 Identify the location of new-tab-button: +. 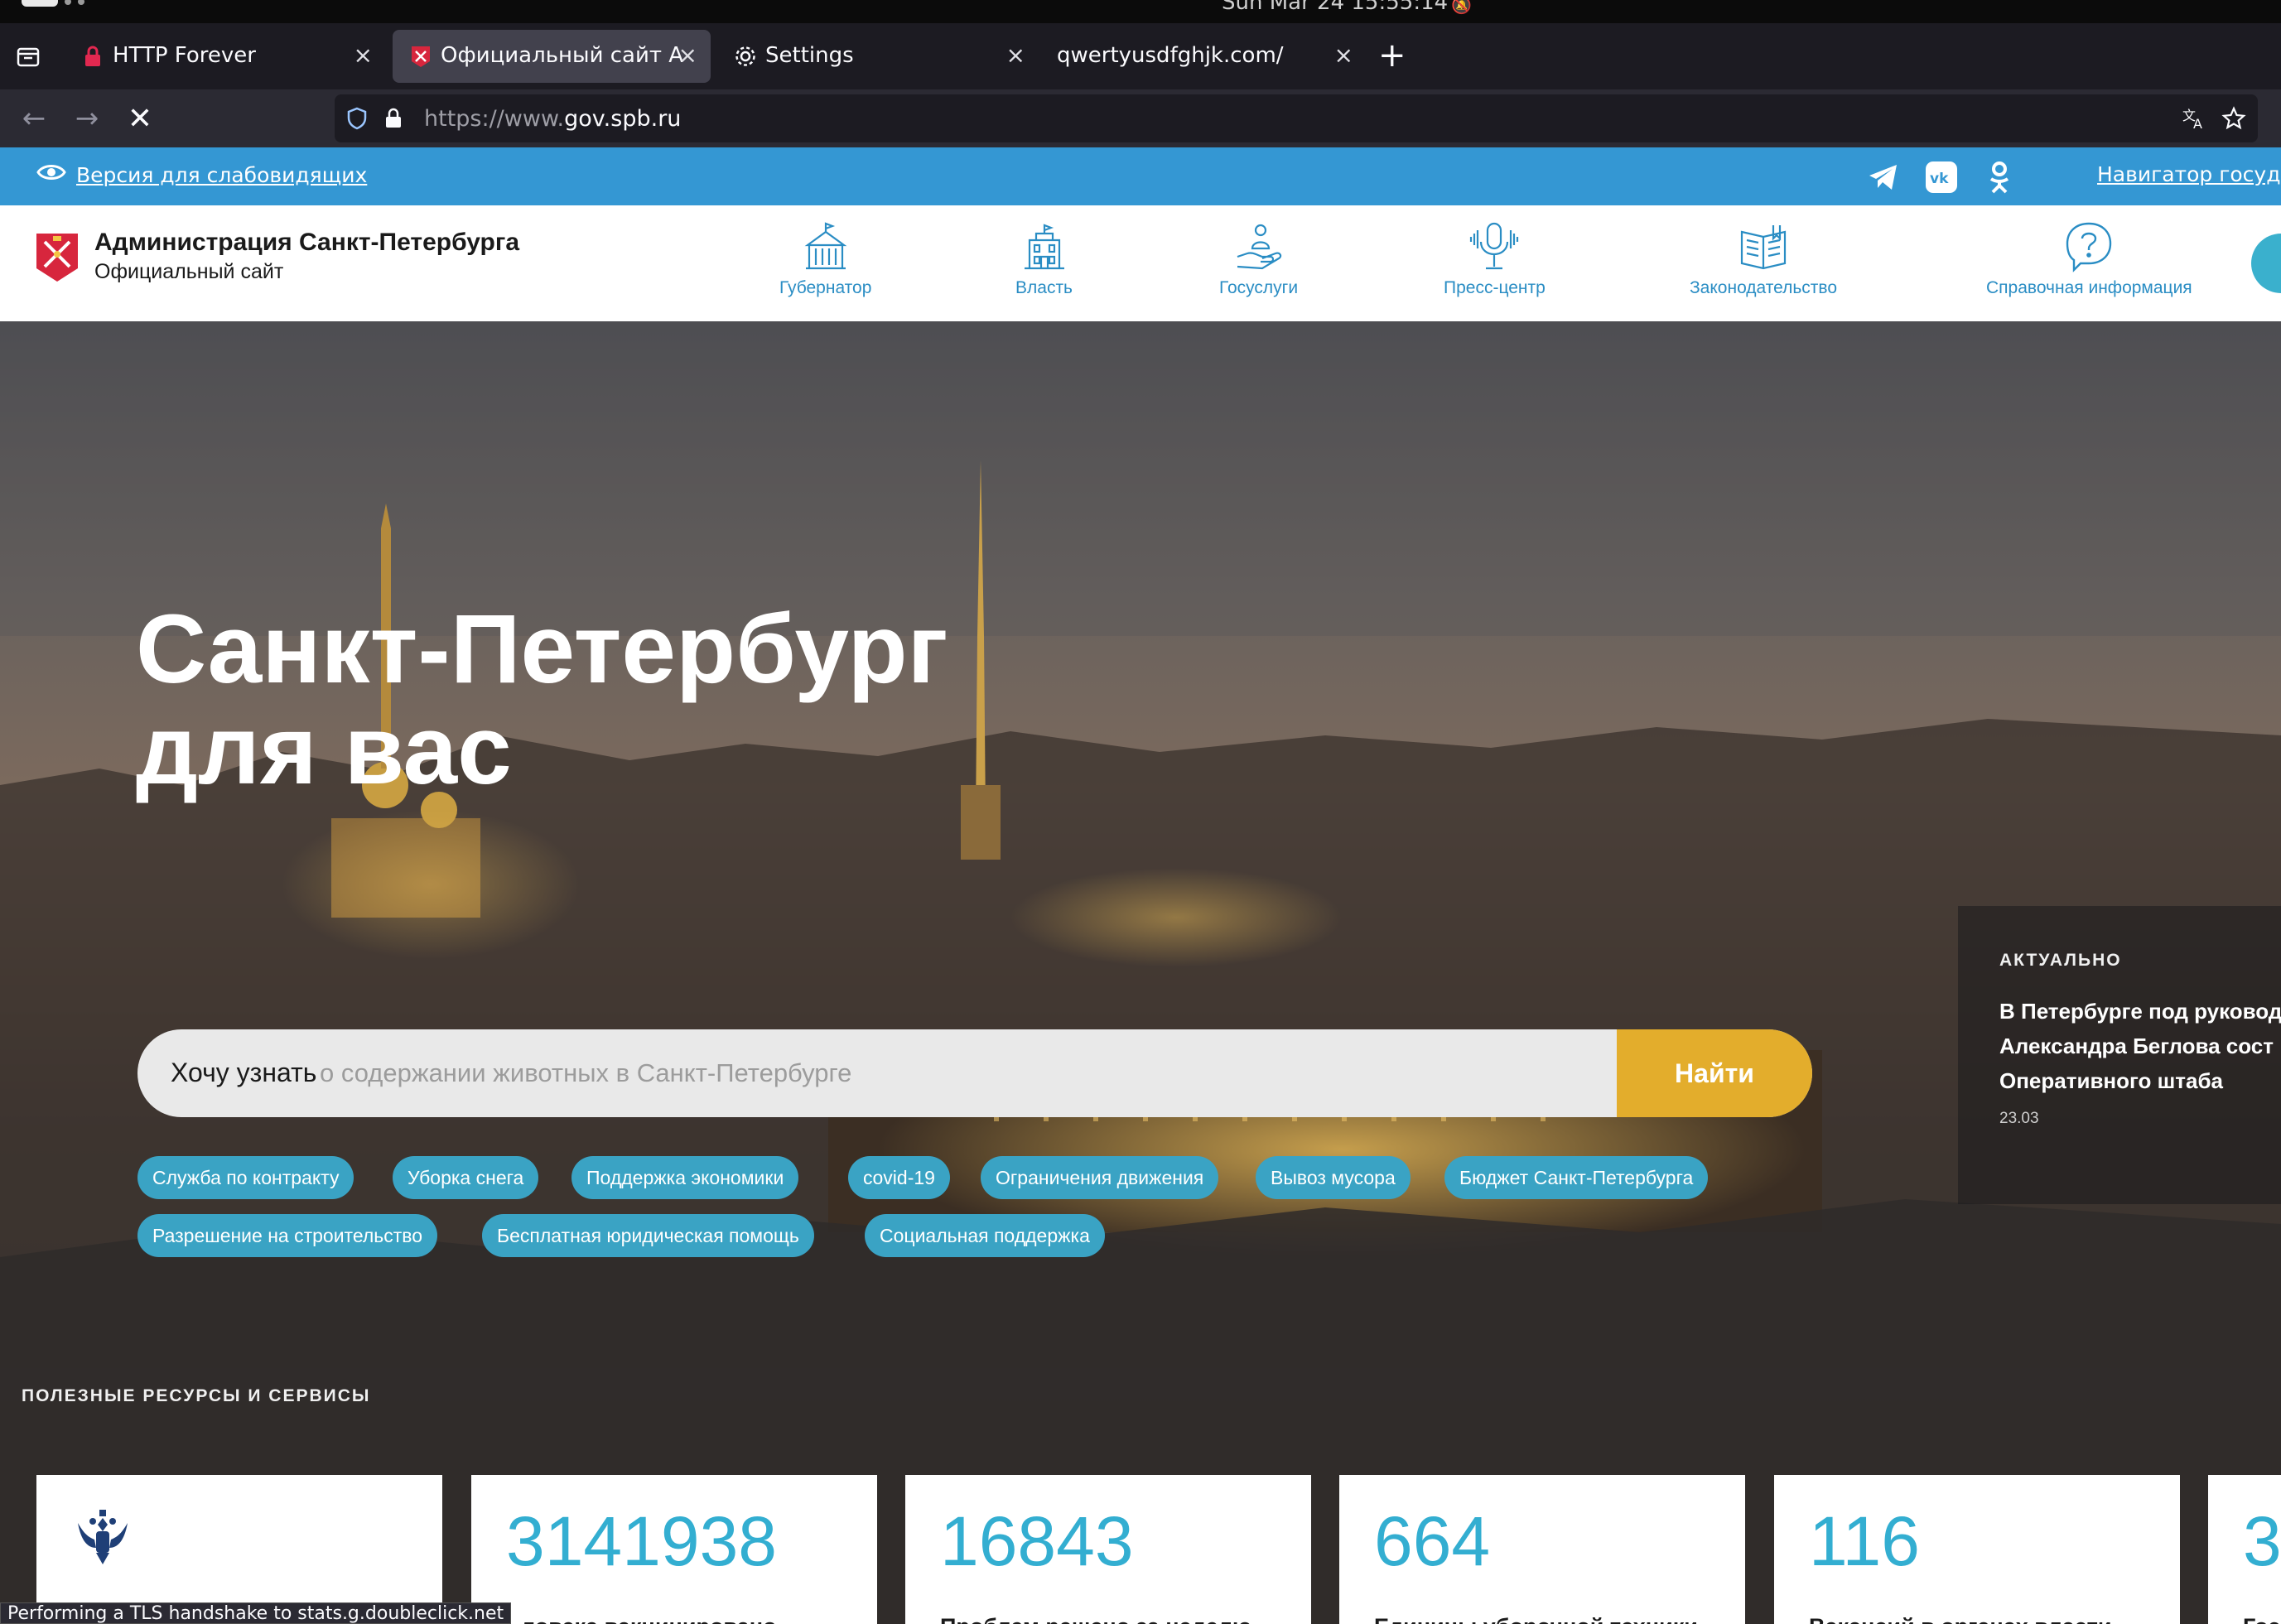
(1392, 55).